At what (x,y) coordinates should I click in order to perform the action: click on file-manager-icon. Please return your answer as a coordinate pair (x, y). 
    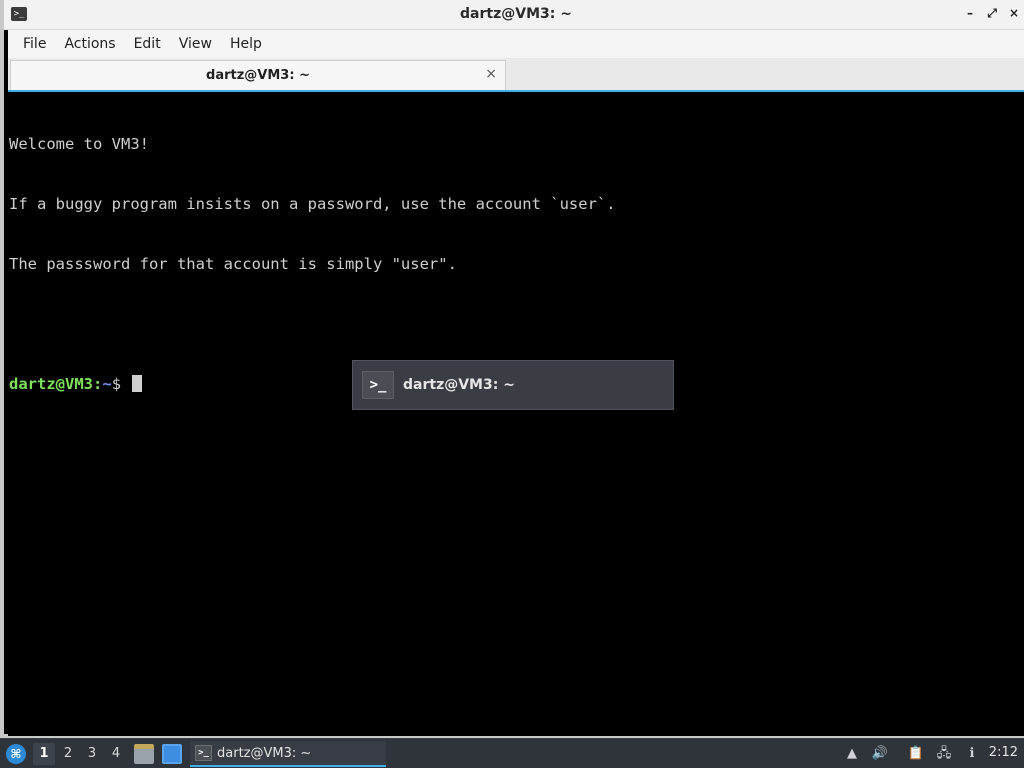
    Looking at the image, I should click on (144, 754).